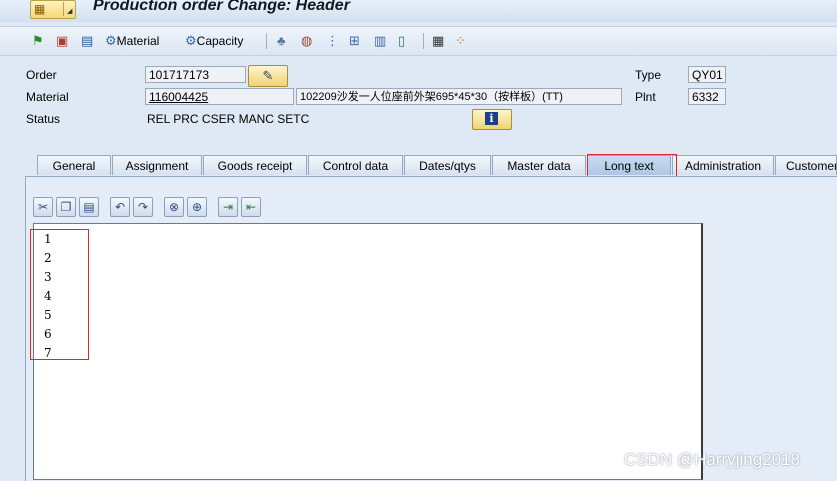 Image resolution: width=837 pixels, height=481 pixels. What do you see at coordinates (220, 41) in the screenshot?
I see `capacity-button-label: Capacity` at bounding box center [220, 41].